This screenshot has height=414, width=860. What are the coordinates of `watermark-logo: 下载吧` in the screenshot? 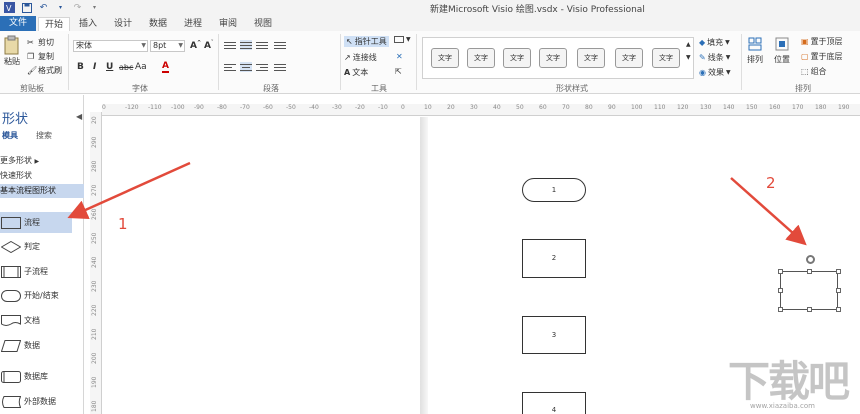 It's located at (789, 381).